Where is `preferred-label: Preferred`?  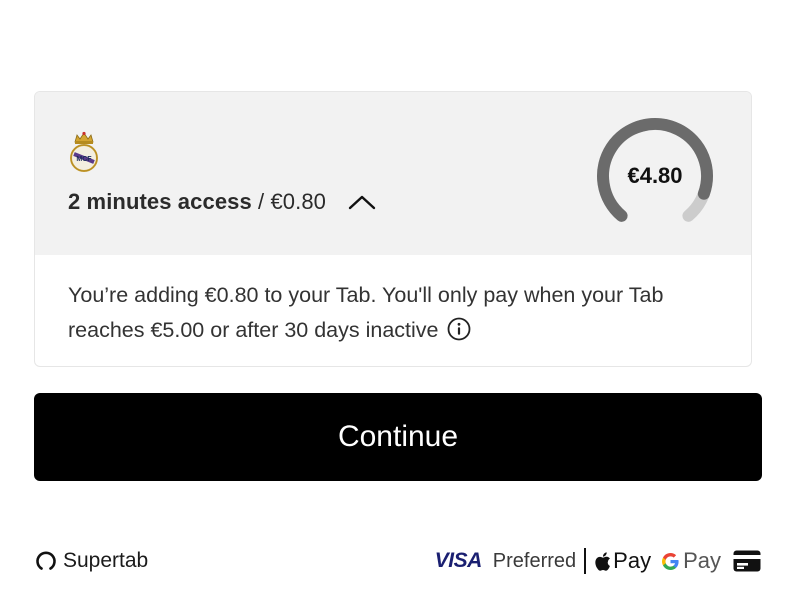 preferred-label: Preferred is located at coordinates (534, 560).